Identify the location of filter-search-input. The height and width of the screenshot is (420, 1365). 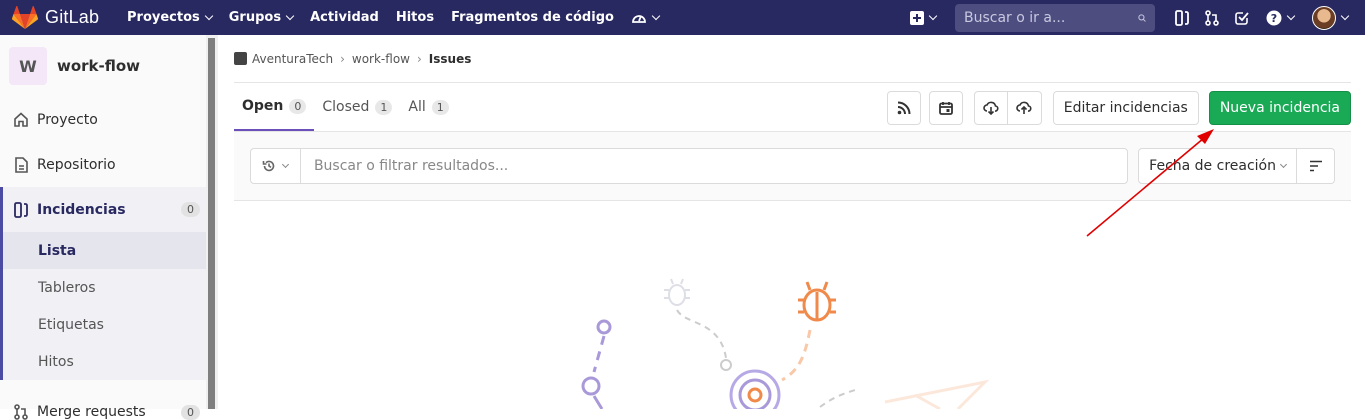
(714, 166).